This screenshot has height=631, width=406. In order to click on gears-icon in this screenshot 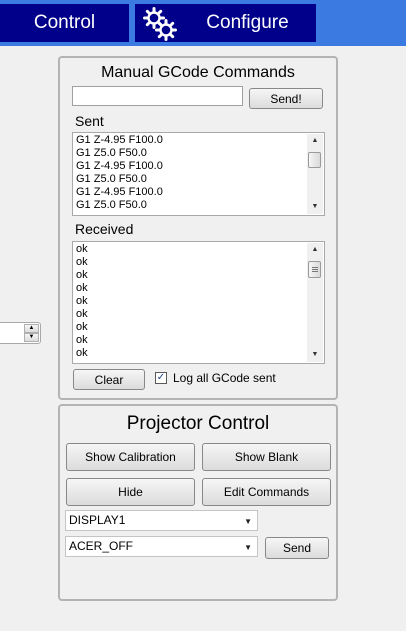, I will do `click(160, 24)`.